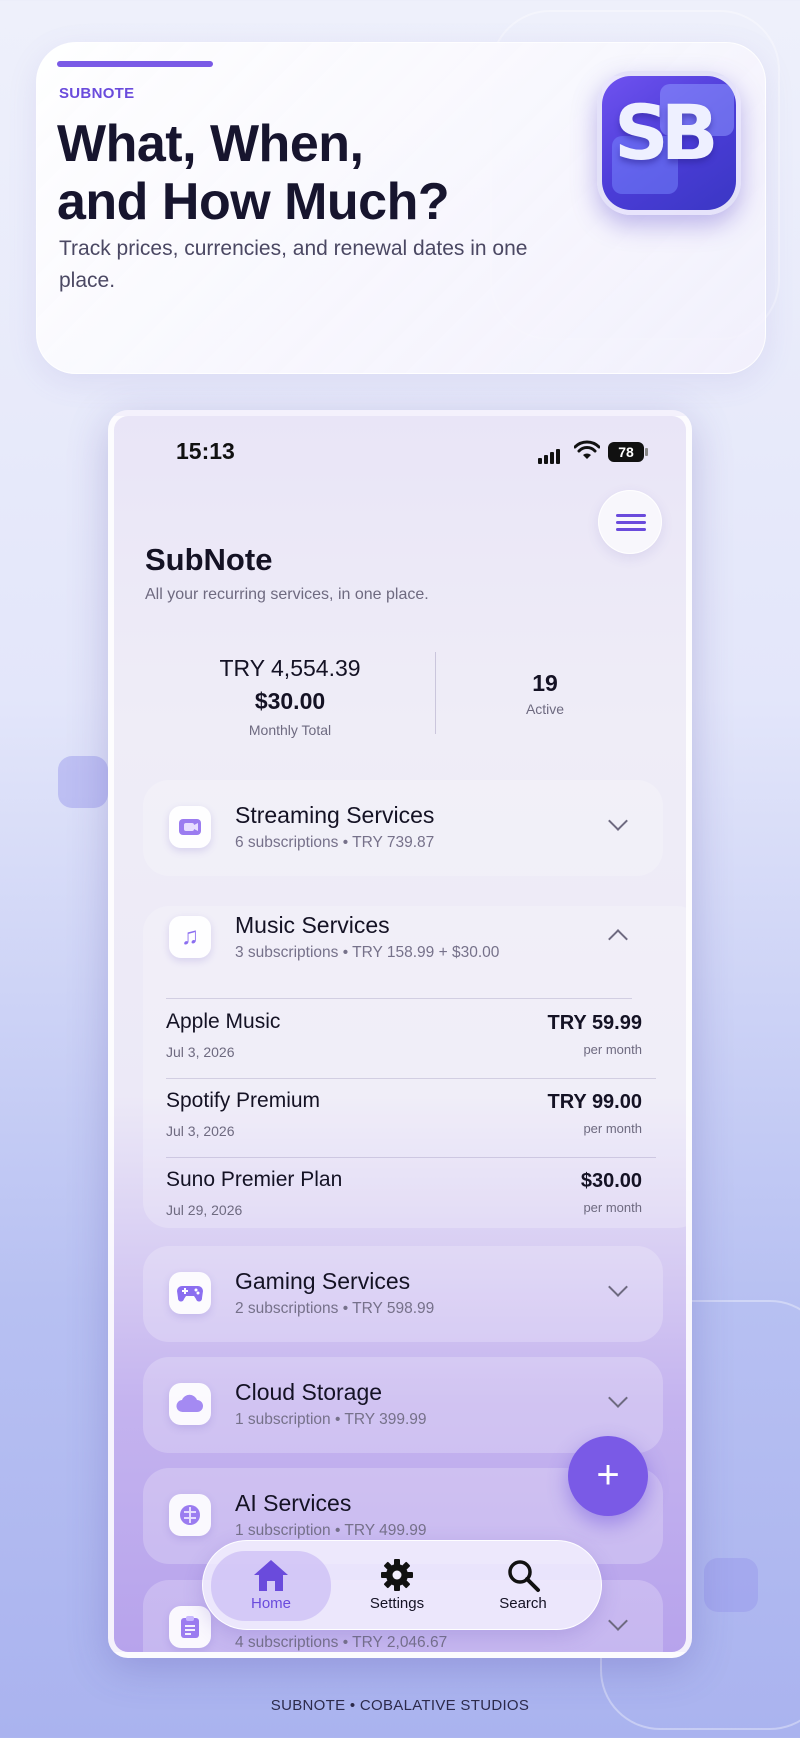 This screenshot has width=800, height=1738. I want to click on subscription-price: $30.00, so click(611, 1181).